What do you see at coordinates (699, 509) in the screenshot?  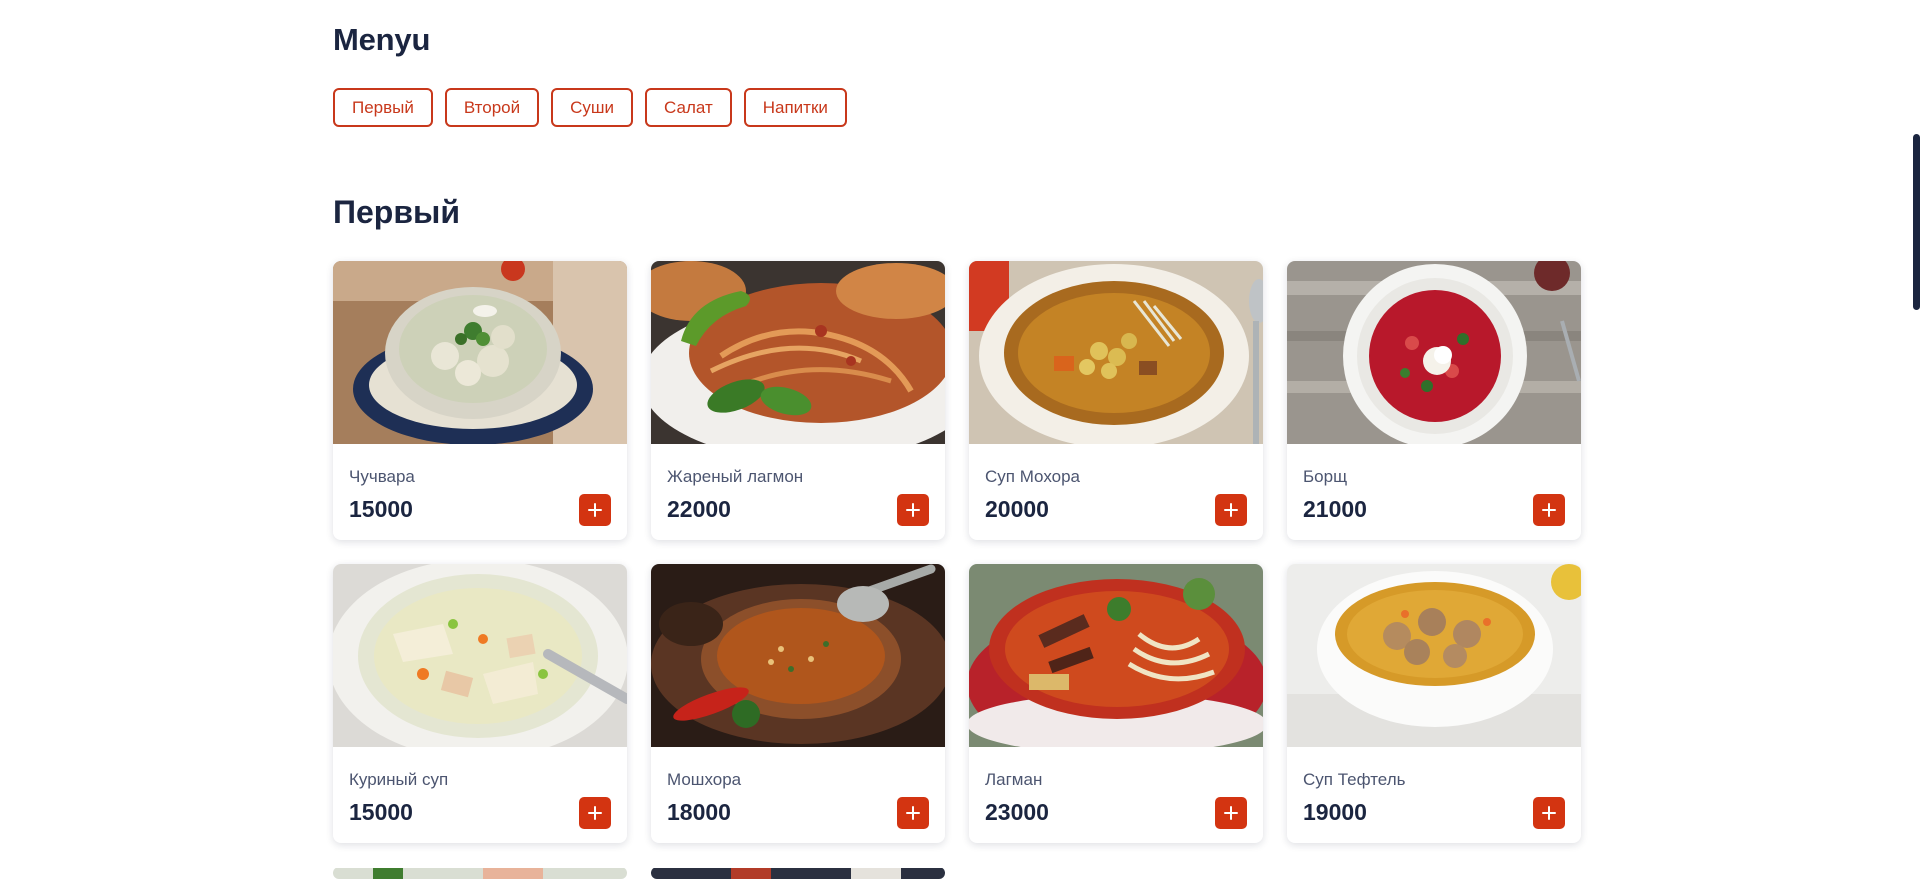 I see `product-price: 22000` at bounding box center [699, 509].